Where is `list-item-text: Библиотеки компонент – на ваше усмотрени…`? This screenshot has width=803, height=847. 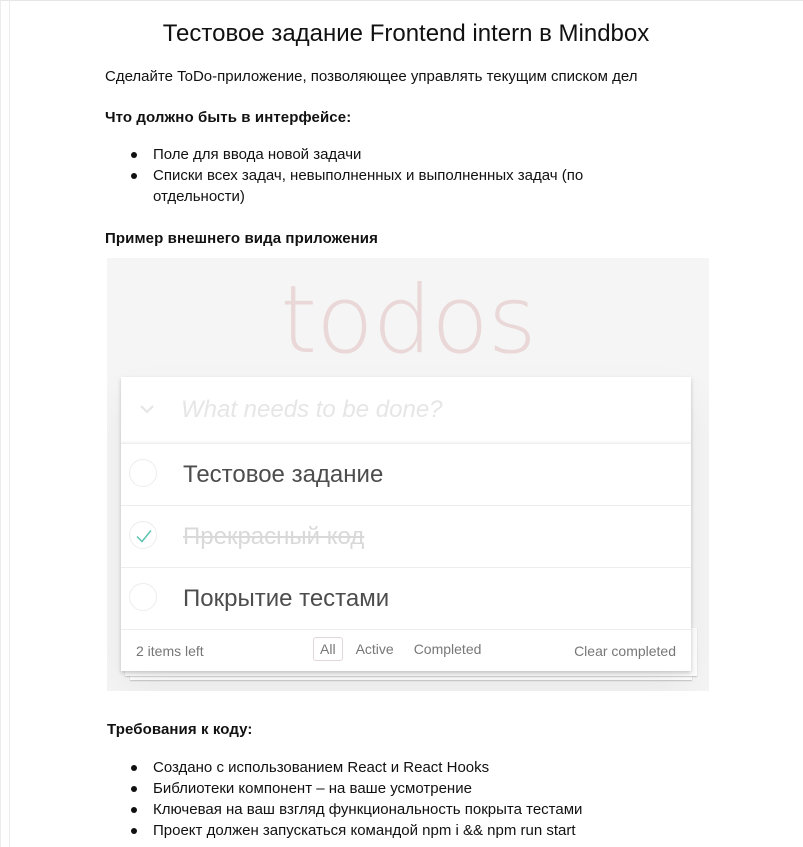
list-item-text: Библиотеки компонент – на ваше усмотрени… is located at coordinates (312, 788).